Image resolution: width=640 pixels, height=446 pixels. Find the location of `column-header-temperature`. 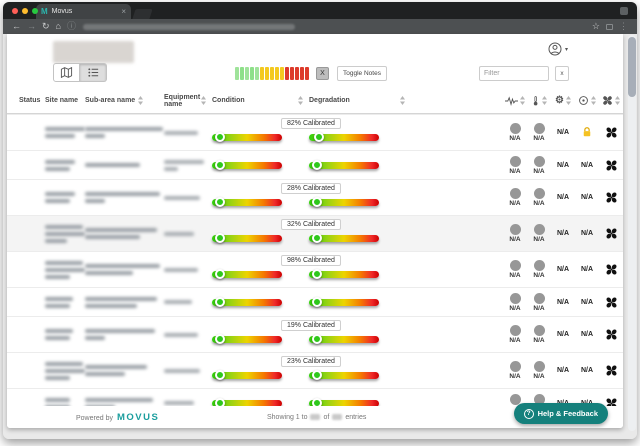

column-header-temperature is located at coordinates (539, 101).